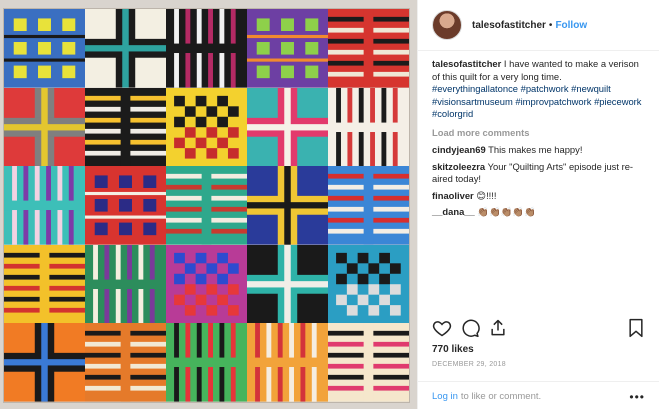 This screenshot has height=410, width=659. I want to click on heart-icon, so click(442, 328).